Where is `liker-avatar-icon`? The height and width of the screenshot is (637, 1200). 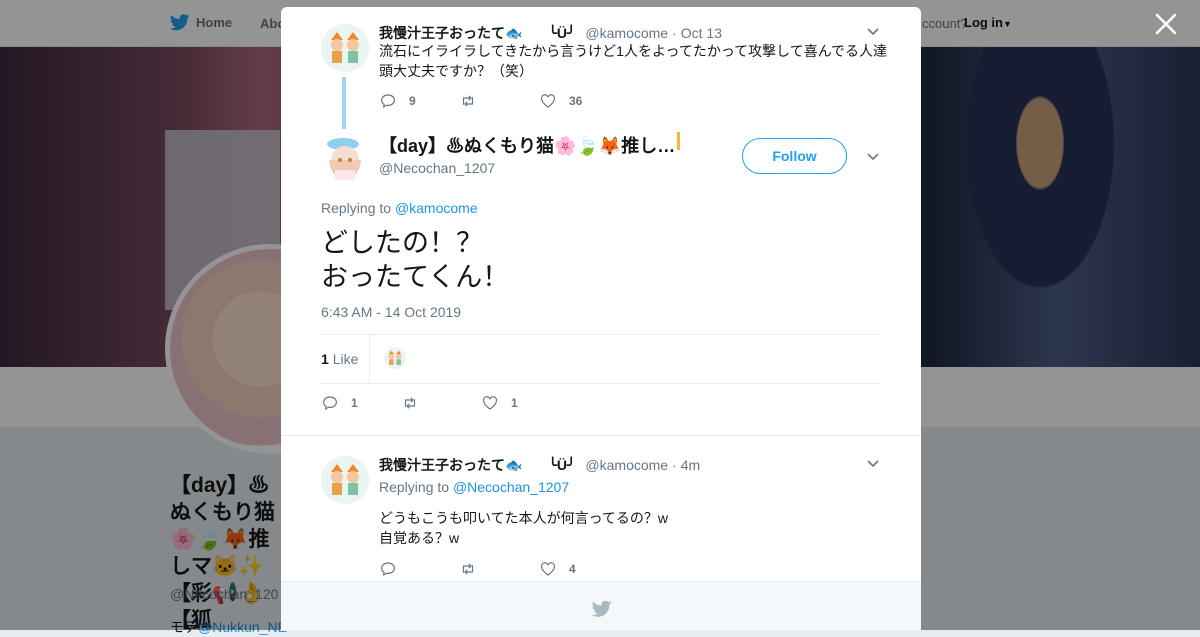 liker-avatar-icon is located at coordinates (395, 358).